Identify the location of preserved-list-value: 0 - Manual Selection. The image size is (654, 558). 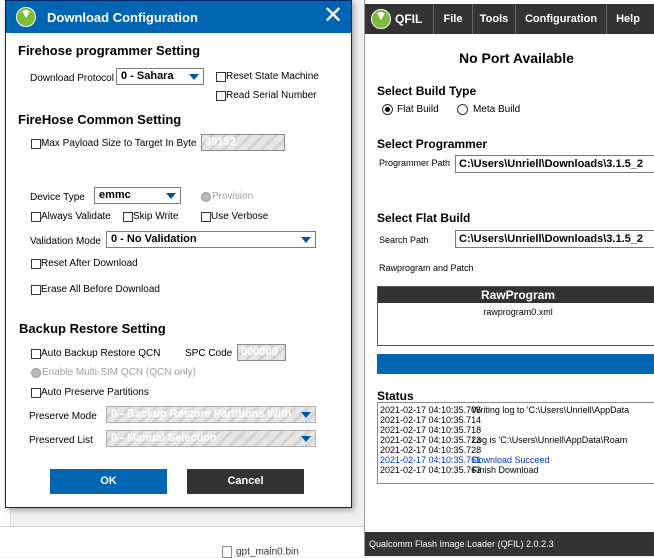
(164, 438).